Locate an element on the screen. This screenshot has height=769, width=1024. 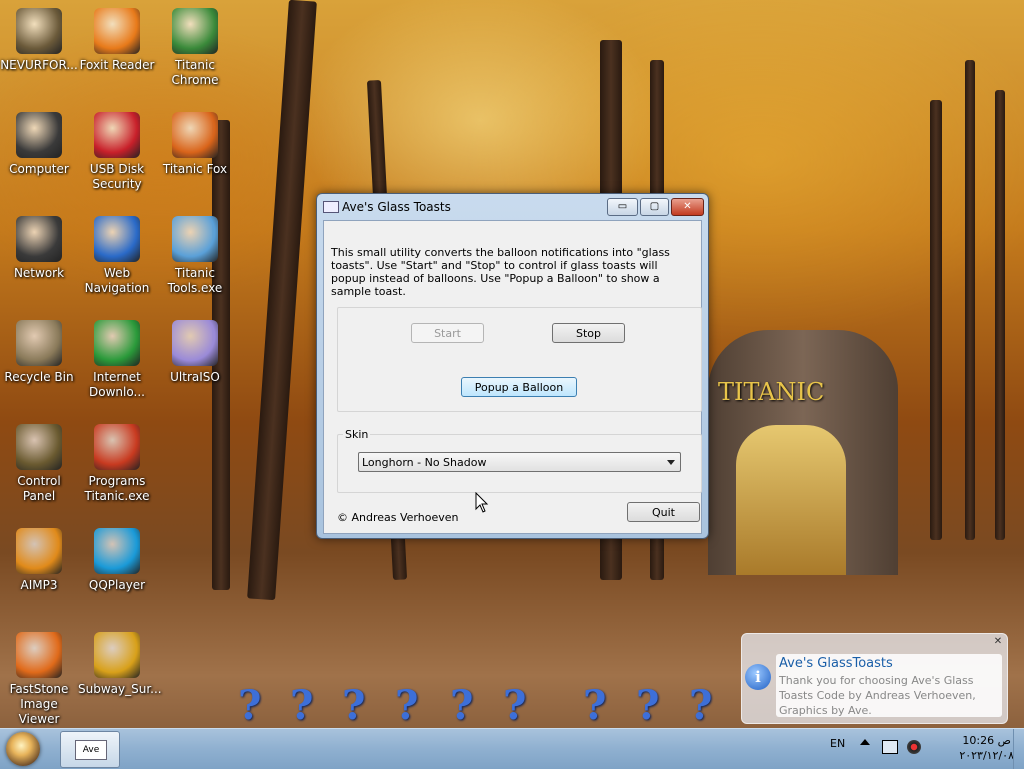
control-panel-icon is located at coordinates (39, 447).